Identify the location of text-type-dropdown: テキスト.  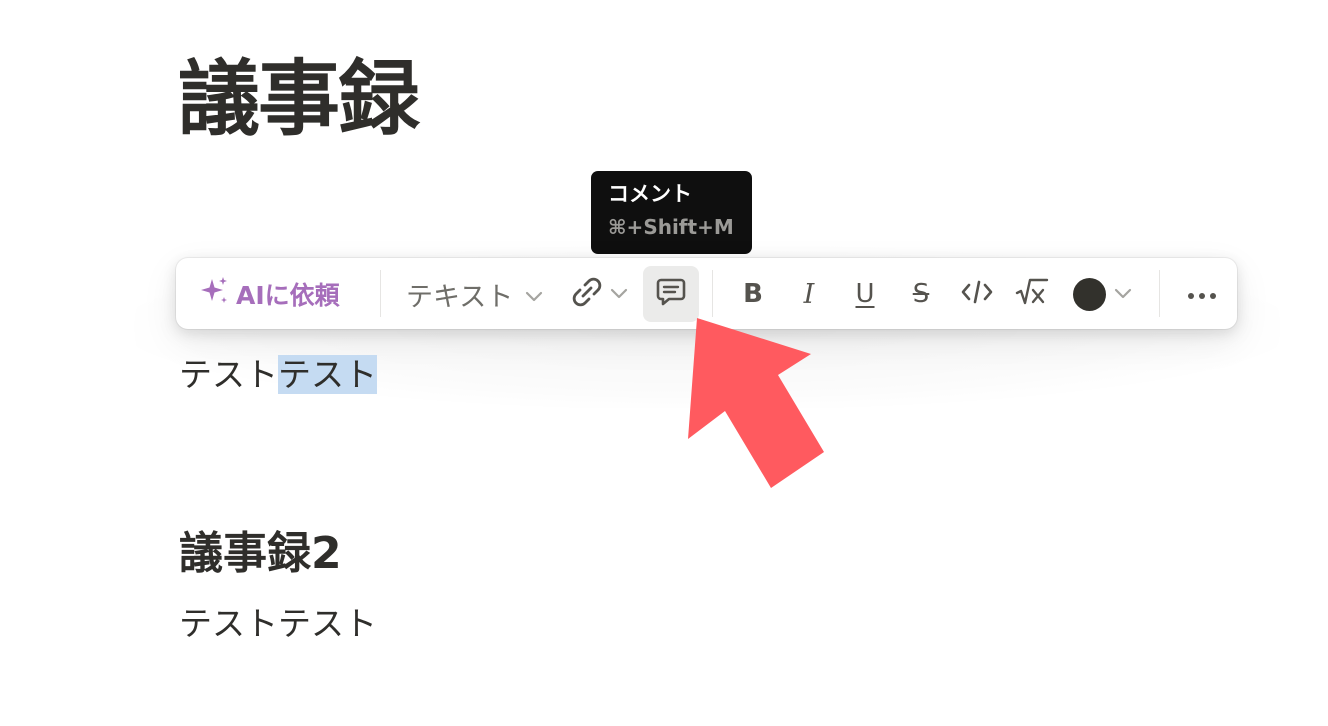
(474, 294).